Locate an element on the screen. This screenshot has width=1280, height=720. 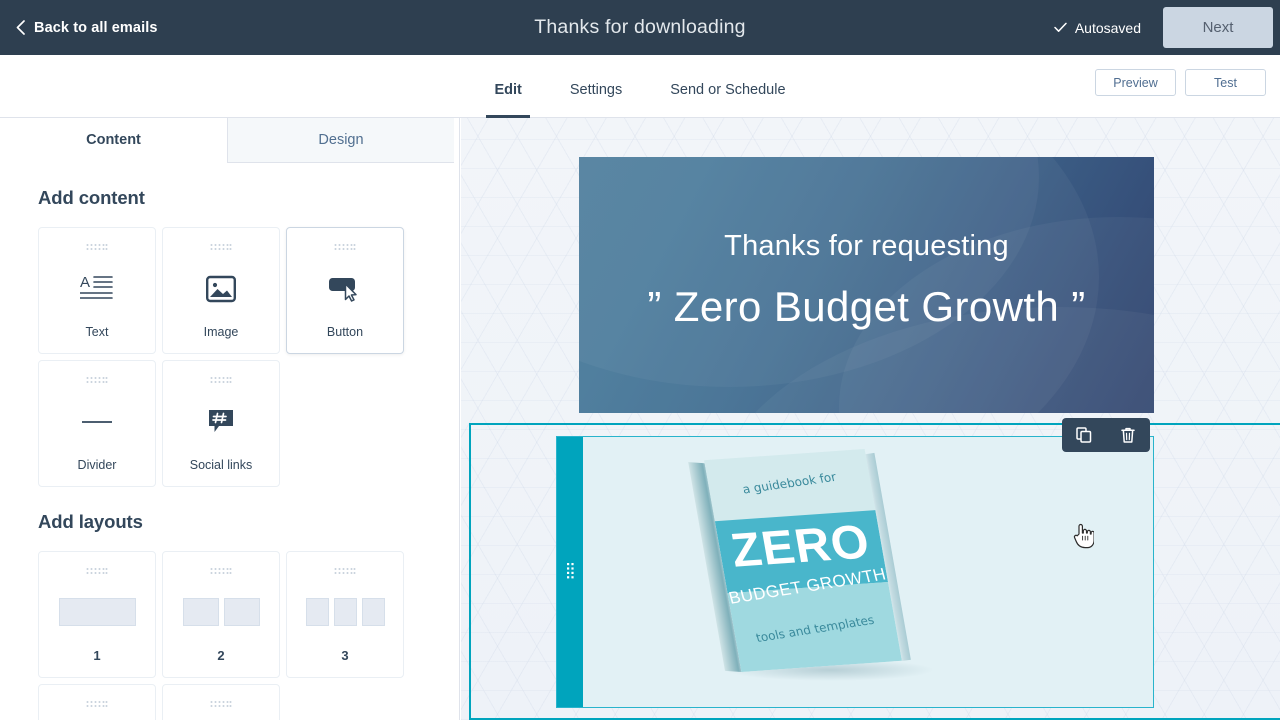
add-layouts-heading: Add layouts is located at coordinates (90, 521).